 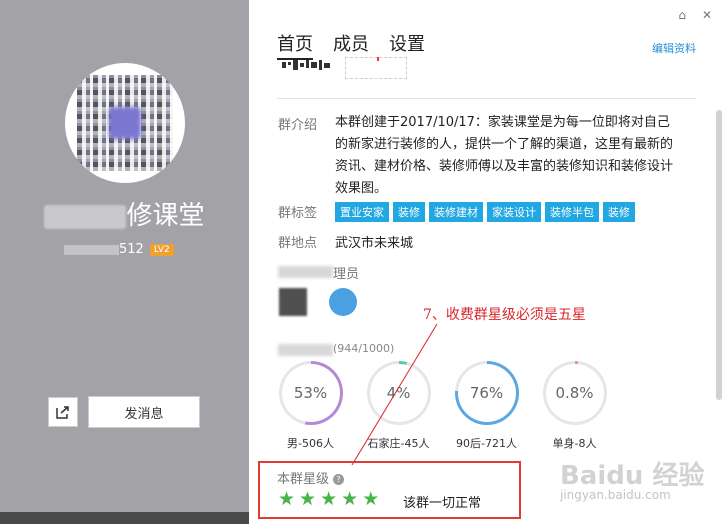 What do you see at coordinates (486, 98) in the screenshot?
I see `divider` at bounding box center [486, 98].